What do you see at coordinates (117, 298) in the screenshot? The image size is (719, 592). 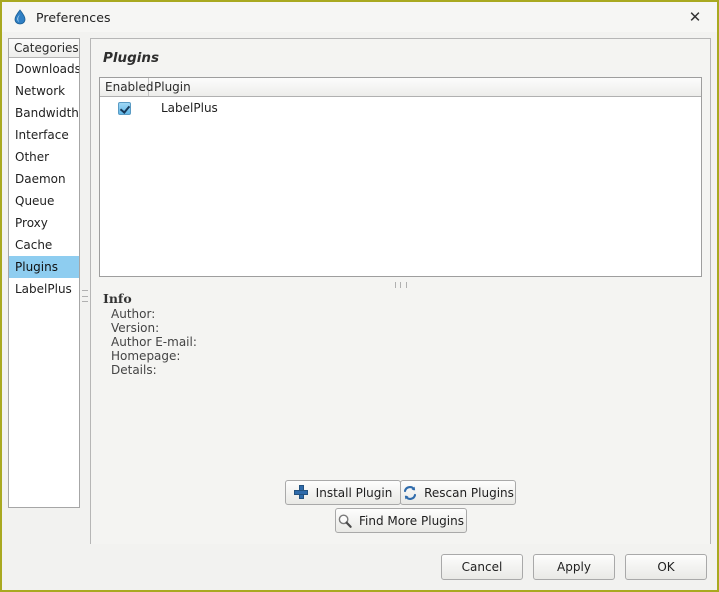 I see `info-heading: Info` at bounding box center [117, 298].